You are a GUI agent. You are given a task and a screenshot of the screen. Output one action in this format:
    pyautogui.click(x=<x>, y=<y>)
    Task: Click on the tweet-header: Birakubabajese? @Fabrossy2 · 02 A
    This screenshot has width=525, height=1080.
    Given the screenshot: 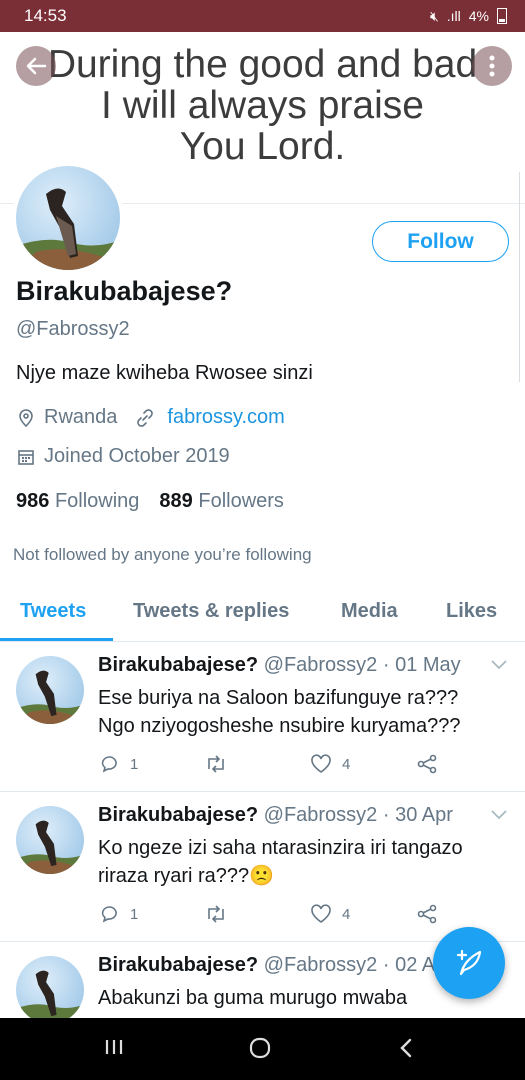 What is the action you would take?
    pyautogui.click(x=266, y=965)
    